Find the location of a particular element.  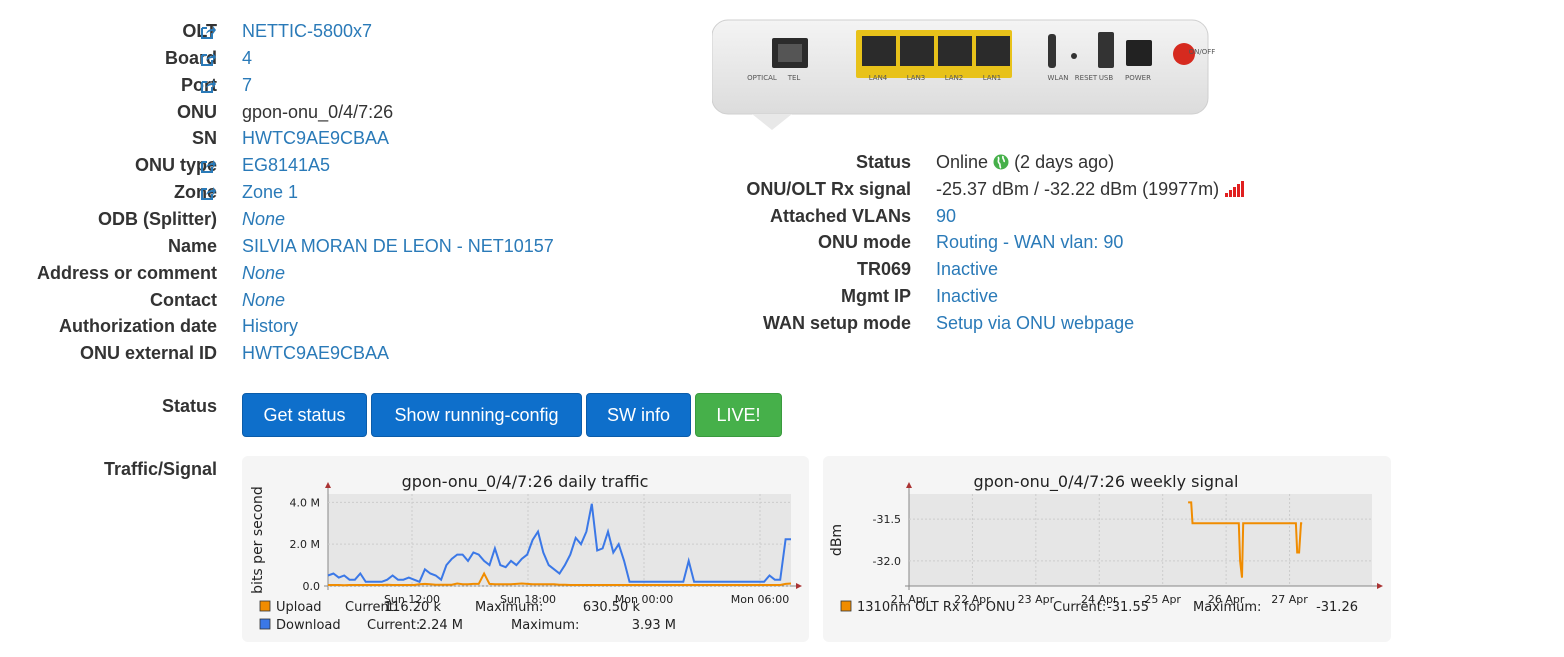

port-label: LAN2 is located at coordinates (954, 78).